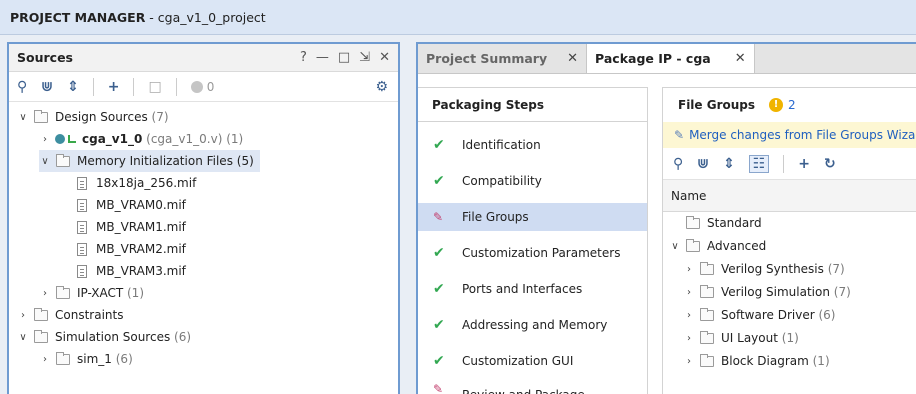 This screenshot has width=916, height=394. What do you see at coordinates (541, 253) in the screenshot?
I see `step-label: Customization Parameters` at bounding box center [541, 253].